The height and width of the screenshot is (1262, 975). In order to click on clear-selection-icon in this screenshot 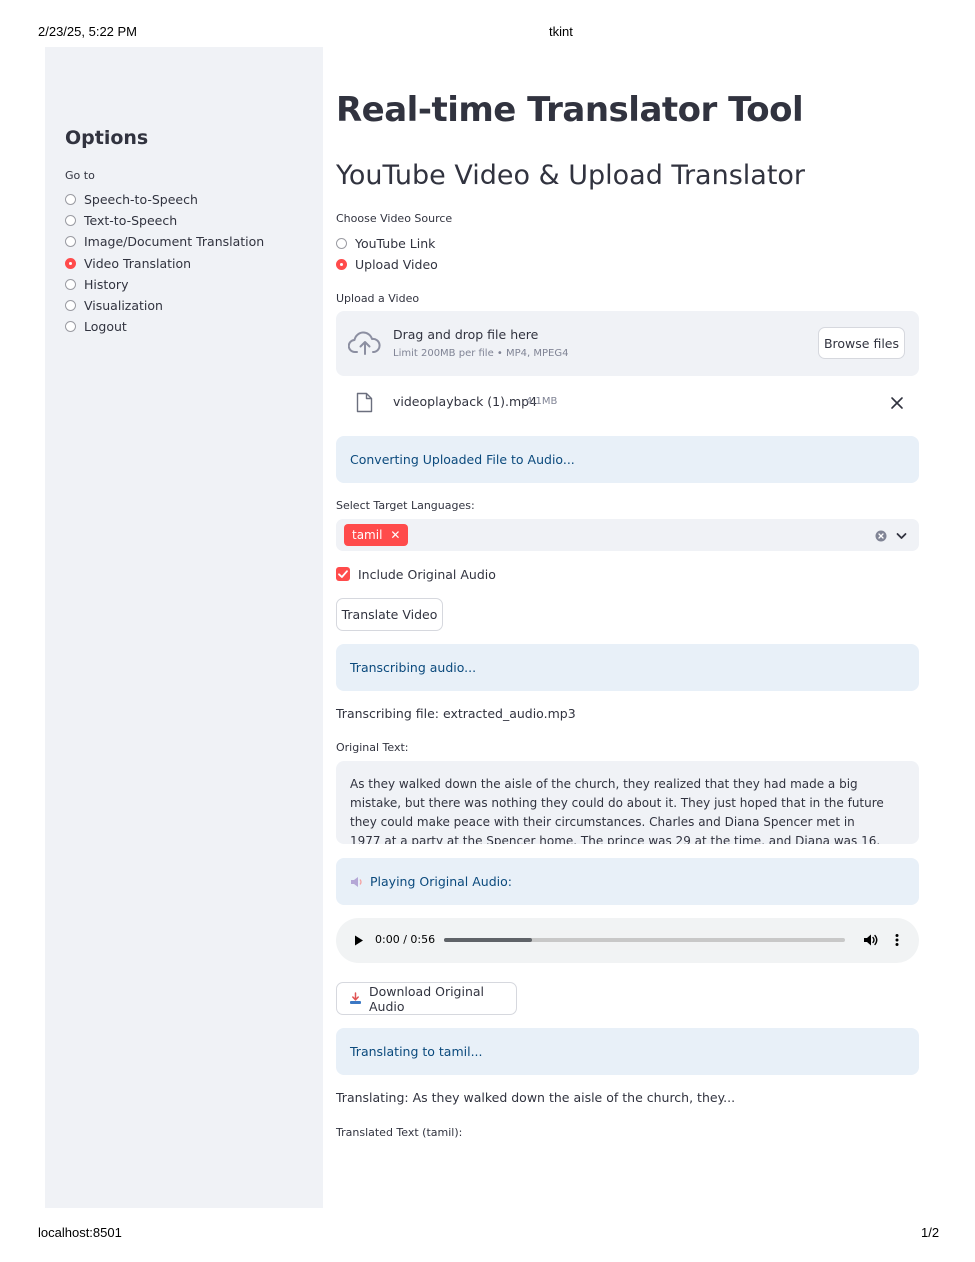, I will do `click(881, 535)`.